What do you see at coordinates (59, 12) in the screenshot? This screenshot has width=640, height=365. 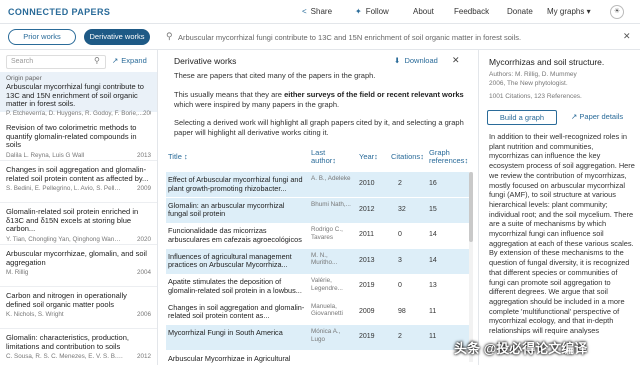 I see `app-logo: CONNECTED PAPERS` at bounding box center [59, 12].